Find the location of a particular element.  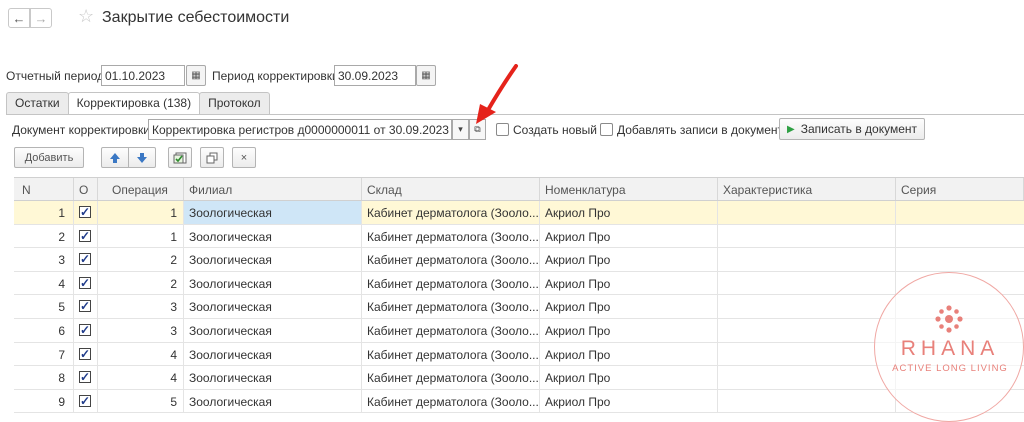

tab-protocol: Протокол is located at coordinates (234, 103).